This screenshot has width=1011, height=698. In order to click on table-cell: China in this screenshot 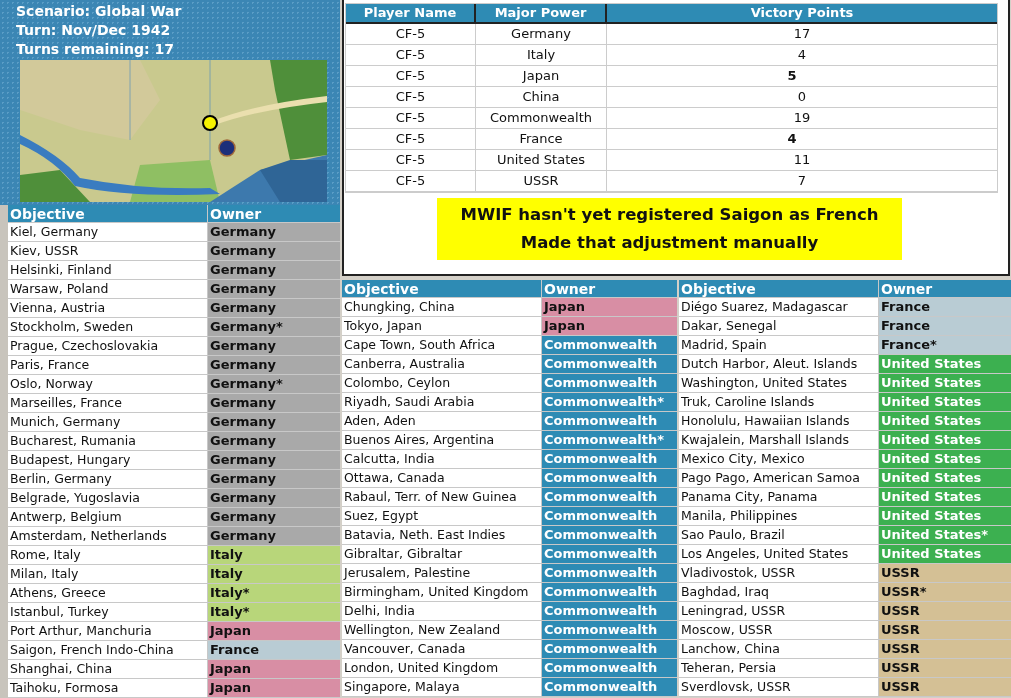, I will do `click(541, 97)`.